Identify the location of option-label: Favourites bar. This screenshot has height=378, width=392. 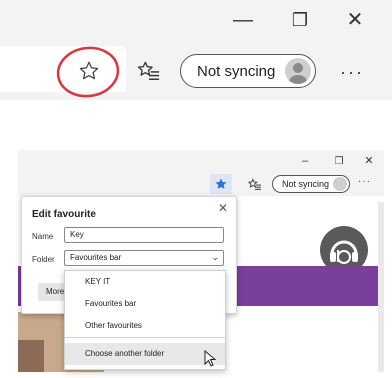
(111, 303).